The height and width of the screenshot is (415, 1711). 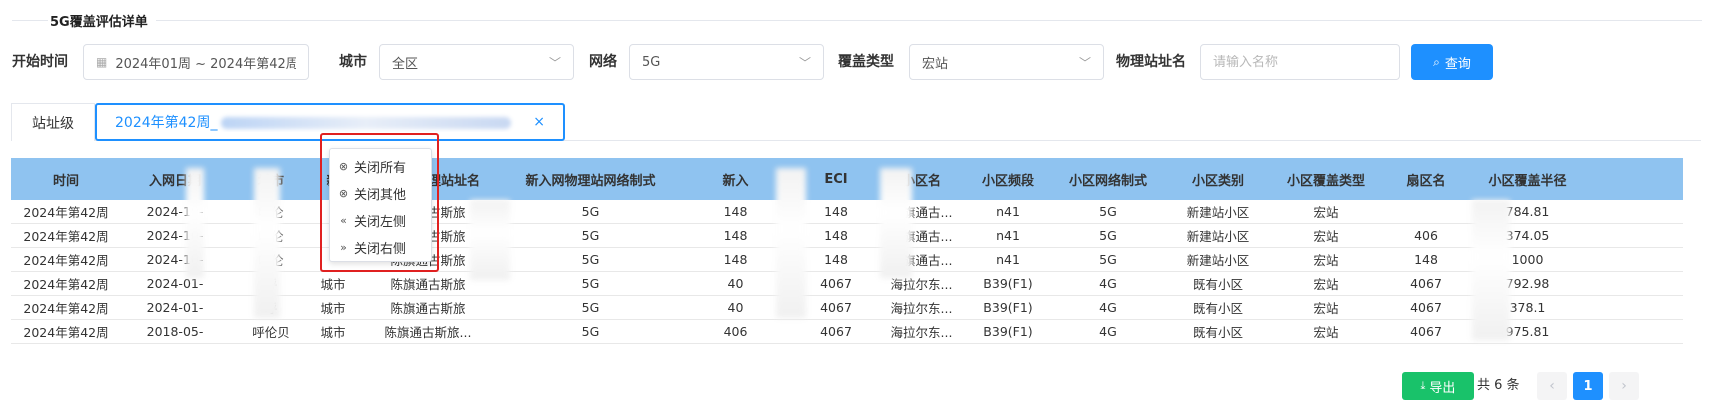 I want to click on column-header: 入网日期, so click(x=174, y=181).